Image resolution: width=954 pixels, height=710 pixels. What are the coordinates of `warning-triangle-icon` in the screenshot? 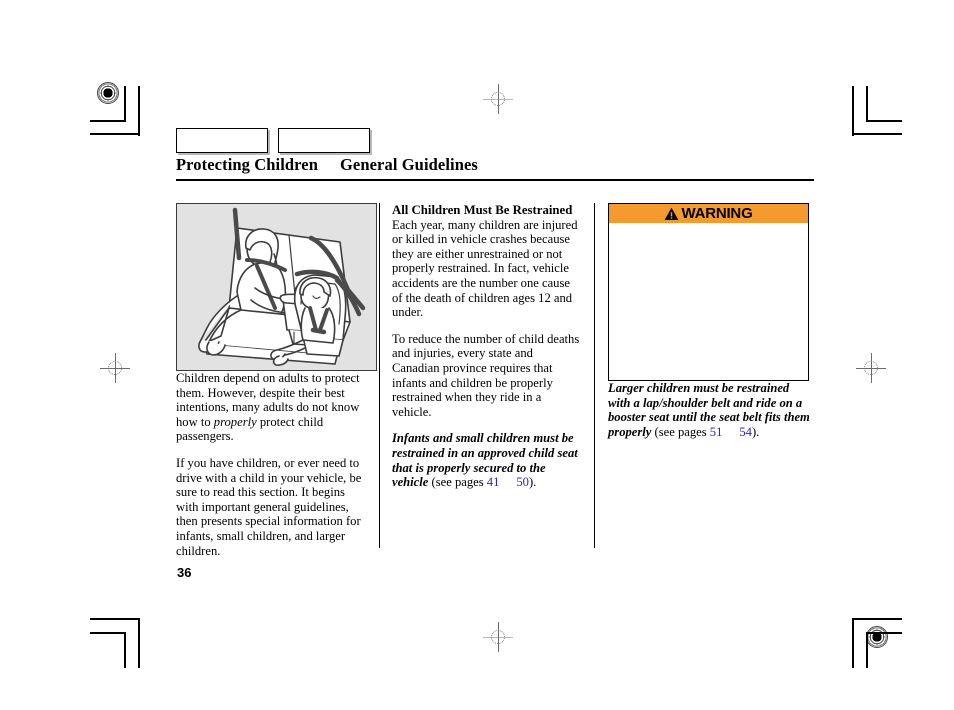 It's located at (672, 213).